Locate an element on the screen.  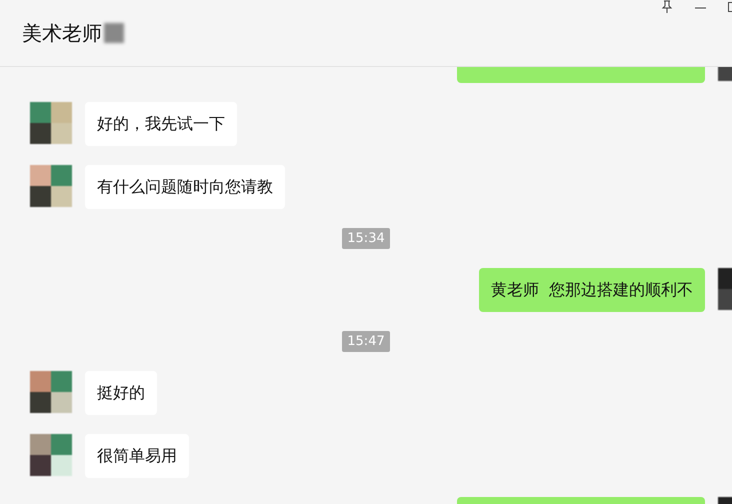
message-bubble: 好的，我先试一下 is located at coordinates (161, 124).